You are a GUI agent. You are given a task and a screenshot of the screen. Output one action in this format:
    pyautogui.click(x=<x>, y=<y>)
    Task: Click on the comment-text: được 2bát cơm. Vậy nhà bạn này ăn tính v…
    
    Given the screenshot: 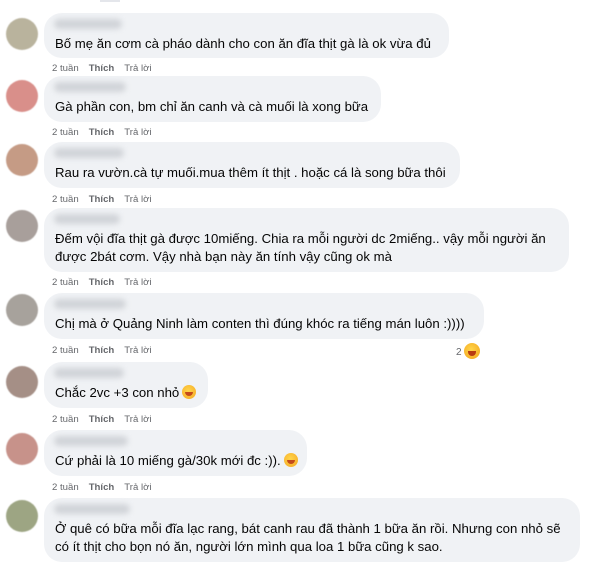 What is the action you would take?
    pyautogui.click(x=223, y=256)
    